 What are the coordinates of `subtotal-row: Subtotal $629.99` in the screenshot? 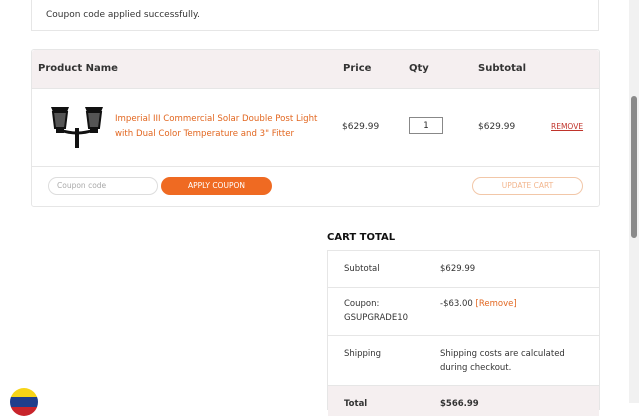 It's located at (463, 269).